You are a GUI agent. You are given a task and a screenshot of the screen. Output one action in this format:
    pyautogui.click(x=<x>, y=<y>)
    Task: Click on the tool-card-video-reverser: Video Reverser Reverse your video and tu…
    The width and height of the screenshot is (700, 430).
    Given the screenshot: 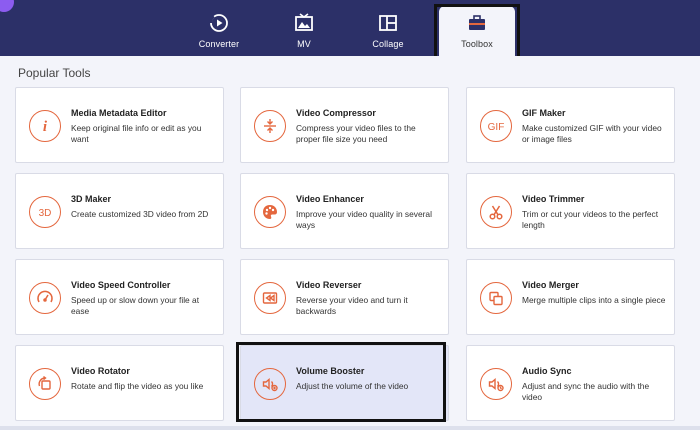 What is the action you would take?
    pyautogui.click(x=344, y=297)
    